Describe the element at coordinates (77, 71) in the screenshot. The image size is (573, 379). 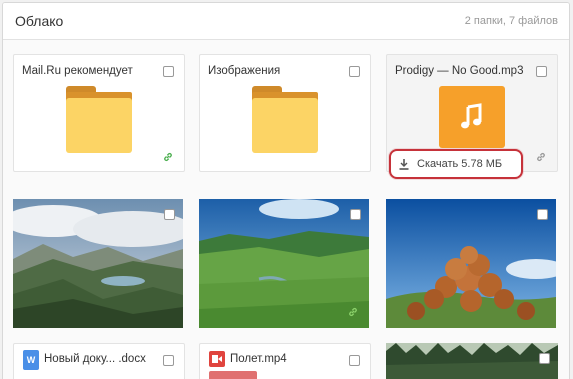
I see `folder-name: Mail.Ru рекомендует` at that location.